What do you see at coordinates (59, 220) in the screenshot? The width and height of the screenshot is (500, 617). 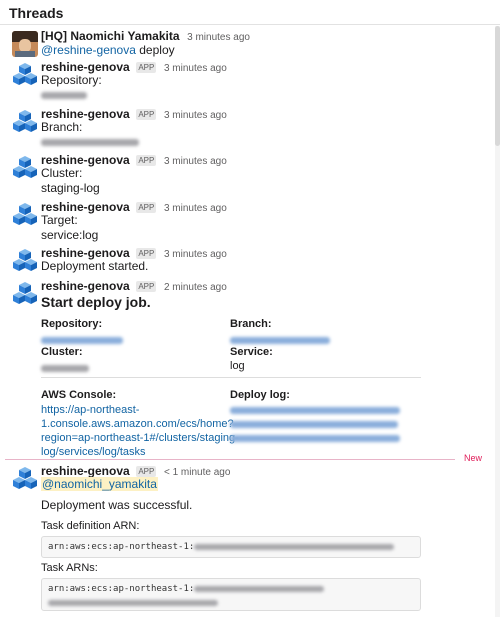 I see `field-label: Target:` at bounding box center [59, 220].